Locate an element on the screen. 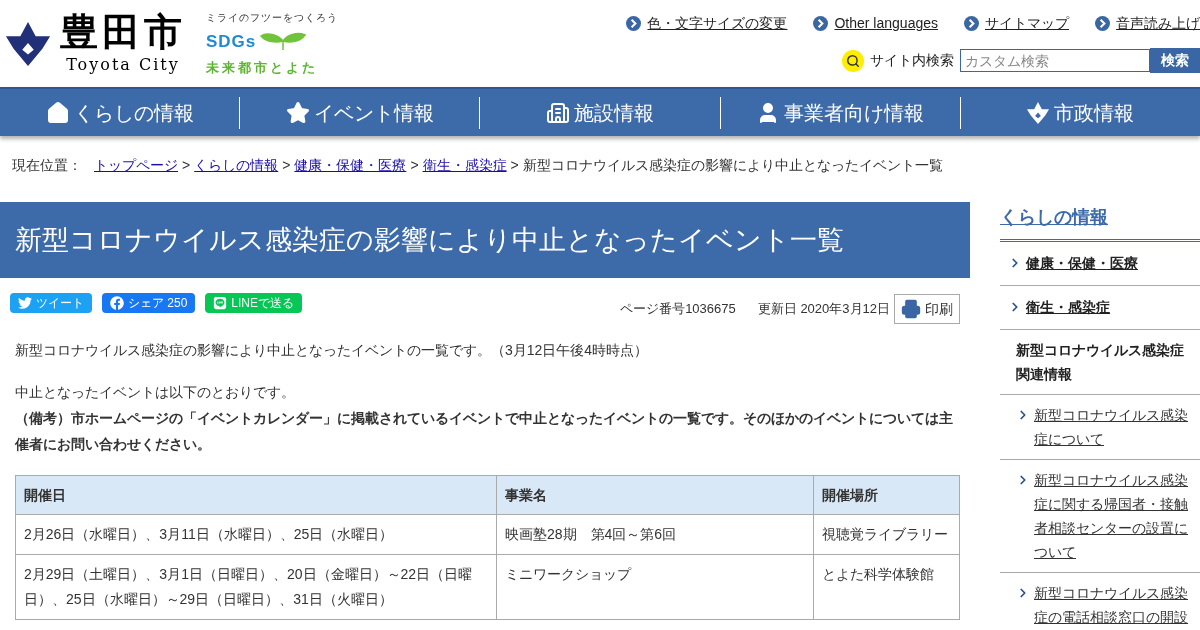  table-cell: とよた科学体験館 is located at coordinates (886, 587).